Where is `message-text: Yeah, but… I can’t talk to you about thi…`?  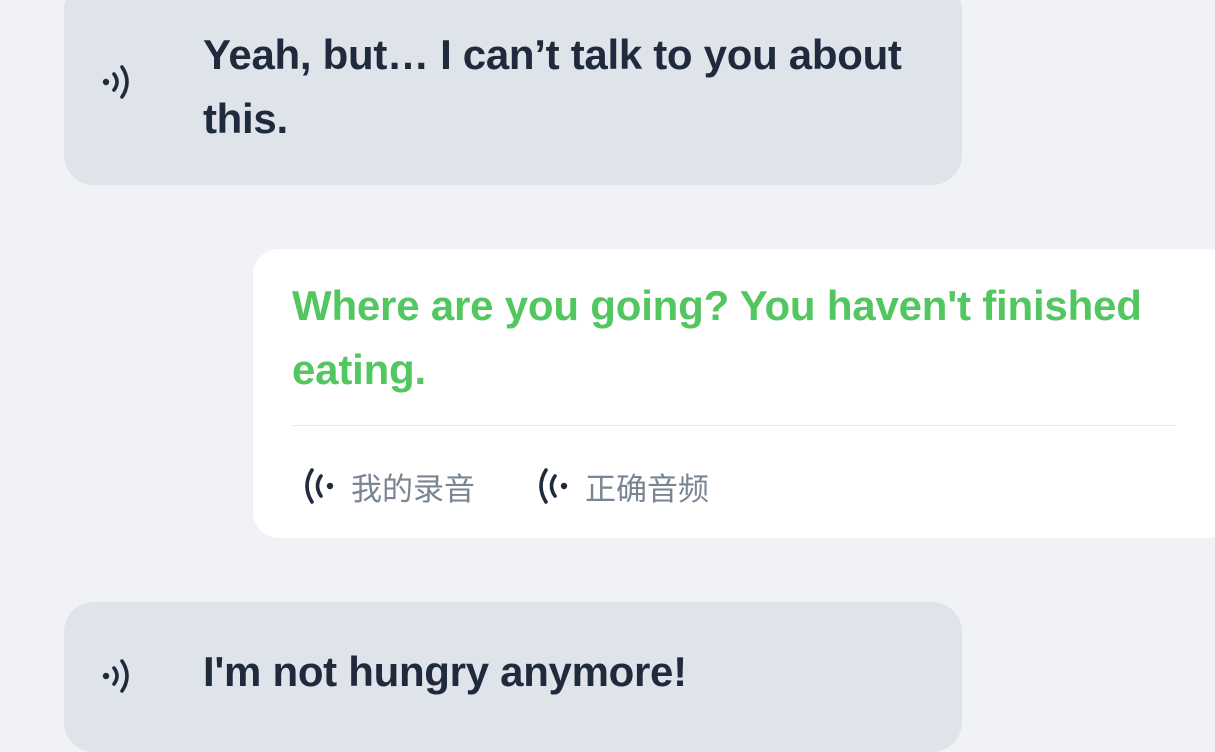 message-text: Yeah, but… I can’t talk to you about thi… is located at coordinates (552, 86).